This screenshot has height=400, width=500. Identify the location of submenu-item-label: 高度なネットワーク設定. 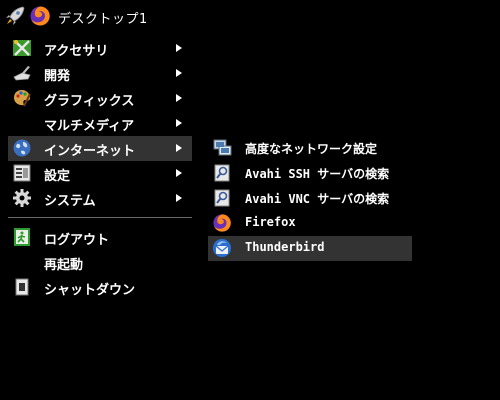
(311, 149).